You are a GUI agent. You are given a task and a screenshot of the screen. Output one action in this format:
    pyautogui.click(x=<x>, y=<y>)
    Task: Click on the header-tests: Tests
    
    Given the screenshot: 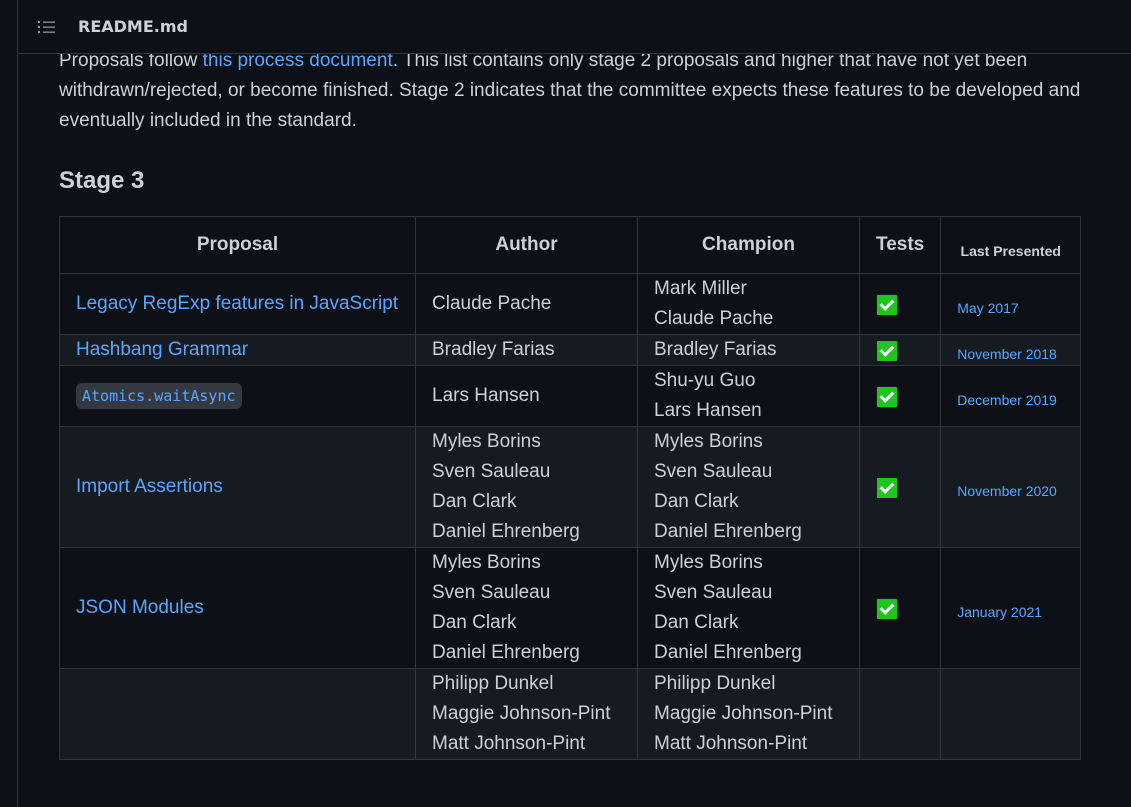 What is the action you would take?
    pyautogui.click(x=900, y=245)
    